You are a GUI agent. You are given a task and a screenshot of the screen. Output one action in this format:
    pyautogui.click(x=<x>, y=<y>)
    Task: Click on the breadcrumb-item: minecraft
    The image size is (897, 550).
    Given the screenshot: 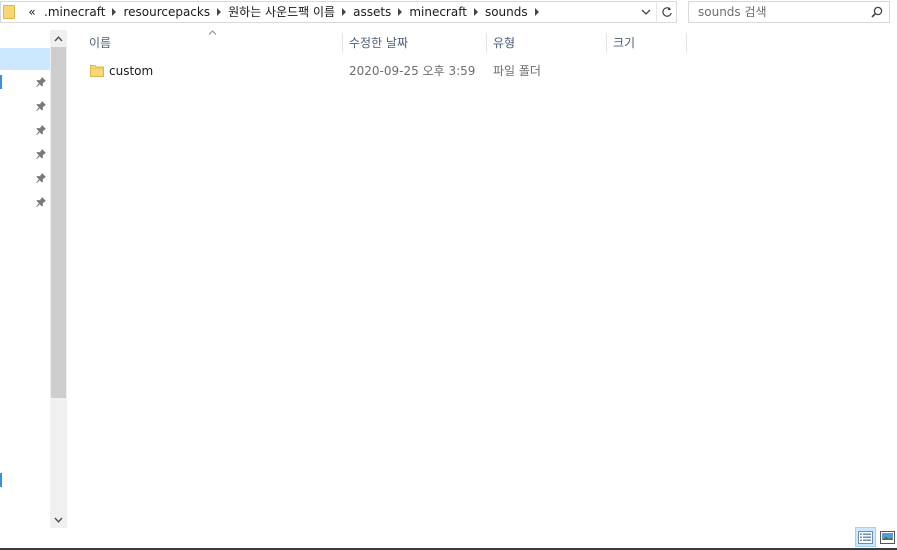 What is the action you would take?
    pyautogui.click(x=438, y=12)
    